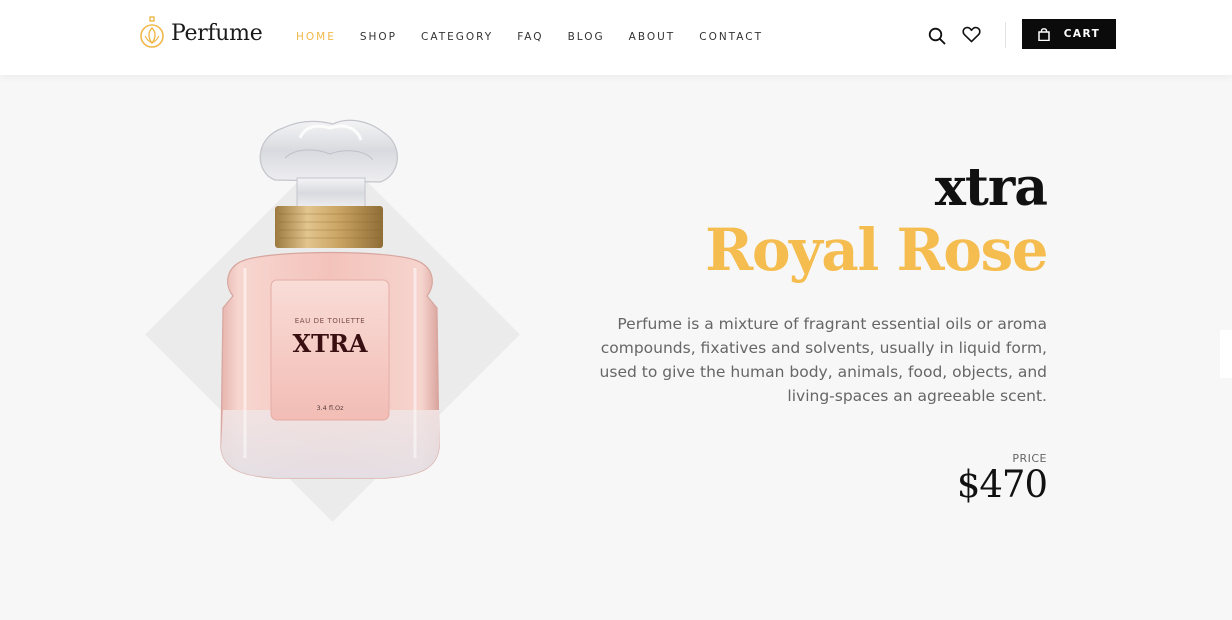  Describe the element at coordinates (1005, 35) in the screenshot. I see `header-divider` at that location.